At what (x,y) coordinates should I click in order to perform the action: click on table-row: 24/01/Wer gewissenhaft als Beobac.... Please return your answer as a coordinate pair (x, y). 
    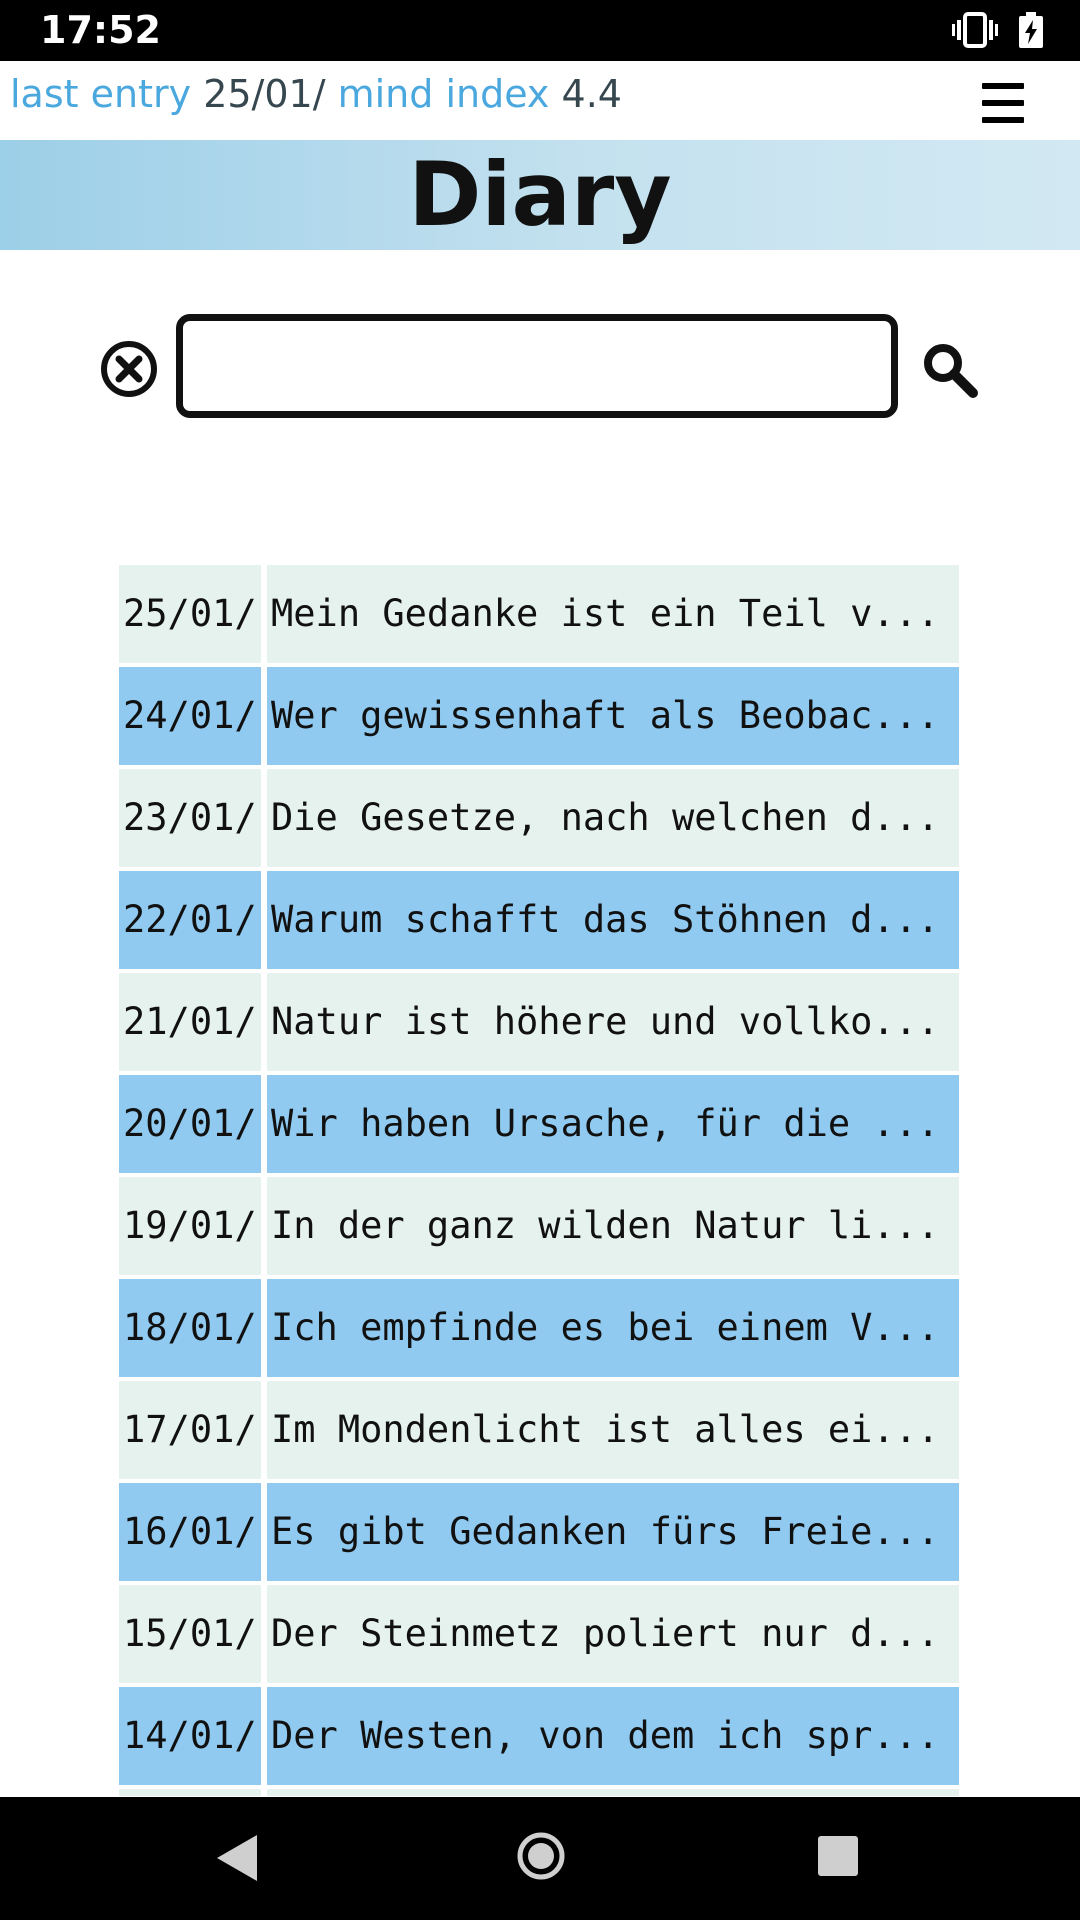
    Looking at the image, I should click on (539, 716).